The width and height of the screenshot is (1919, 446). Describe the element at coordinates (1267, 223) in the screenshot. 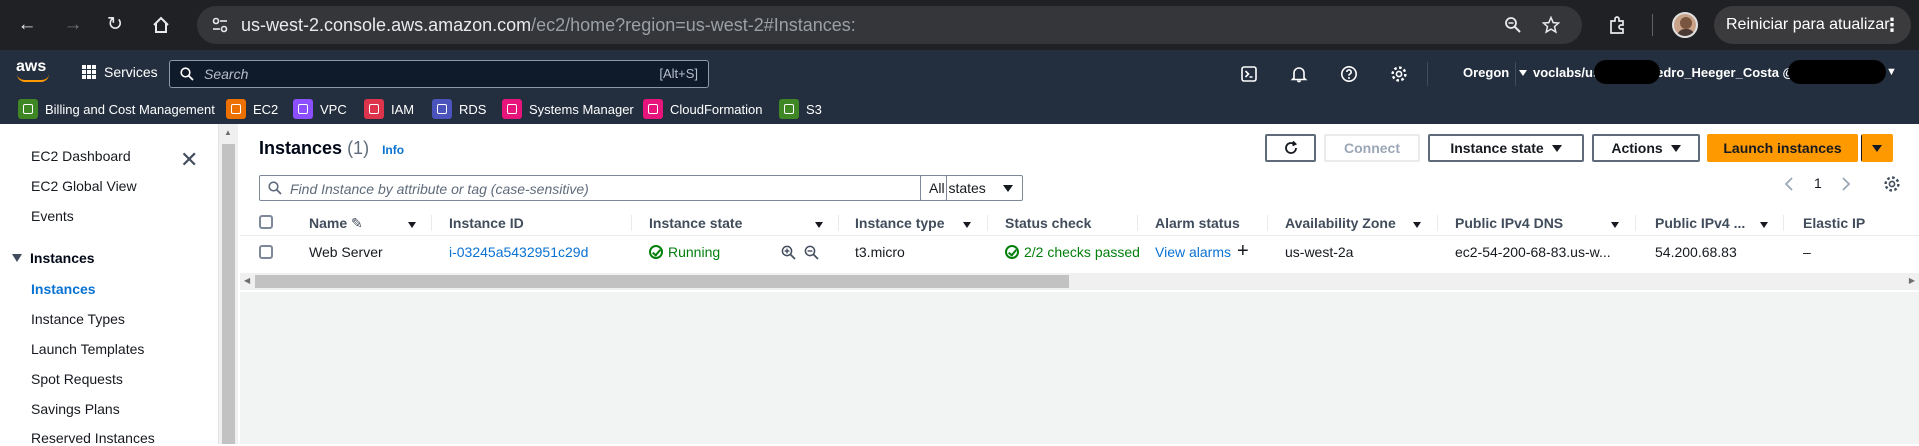

I see `column-divider` at that location.